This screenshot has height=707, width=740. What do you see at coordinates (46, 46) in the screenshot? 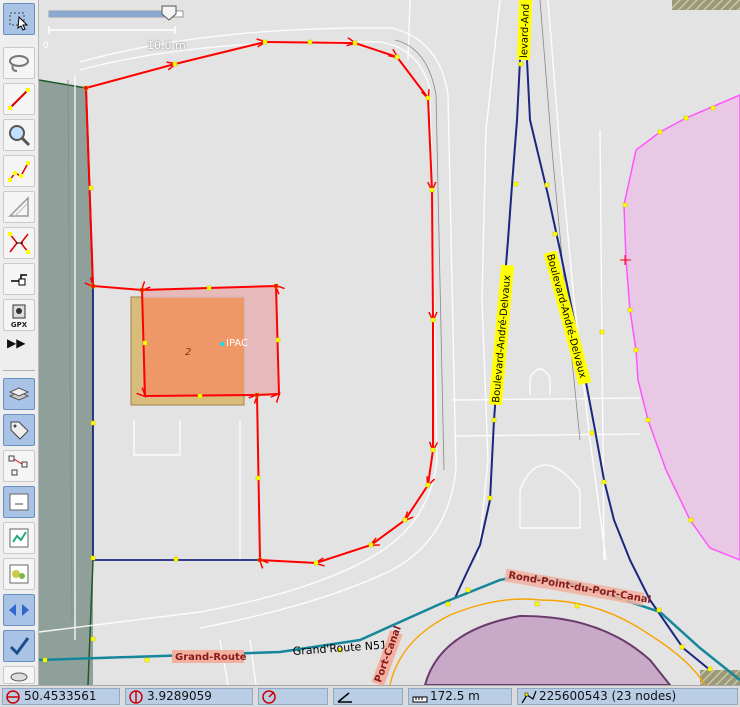
I see `svg-text: 0` at bounding box center [46, 46].